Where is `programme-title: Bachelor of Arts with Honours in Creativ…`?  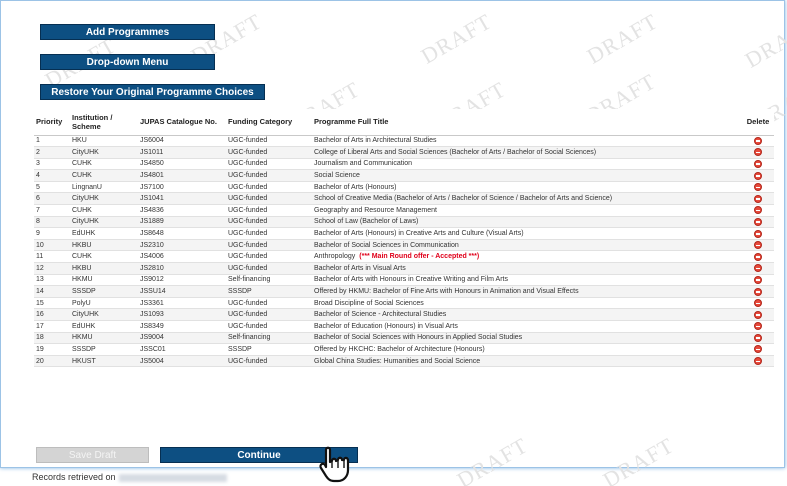 programme-title: Bachelor of Arts with Honours in Creativ… is located at coordinates (411, 280).